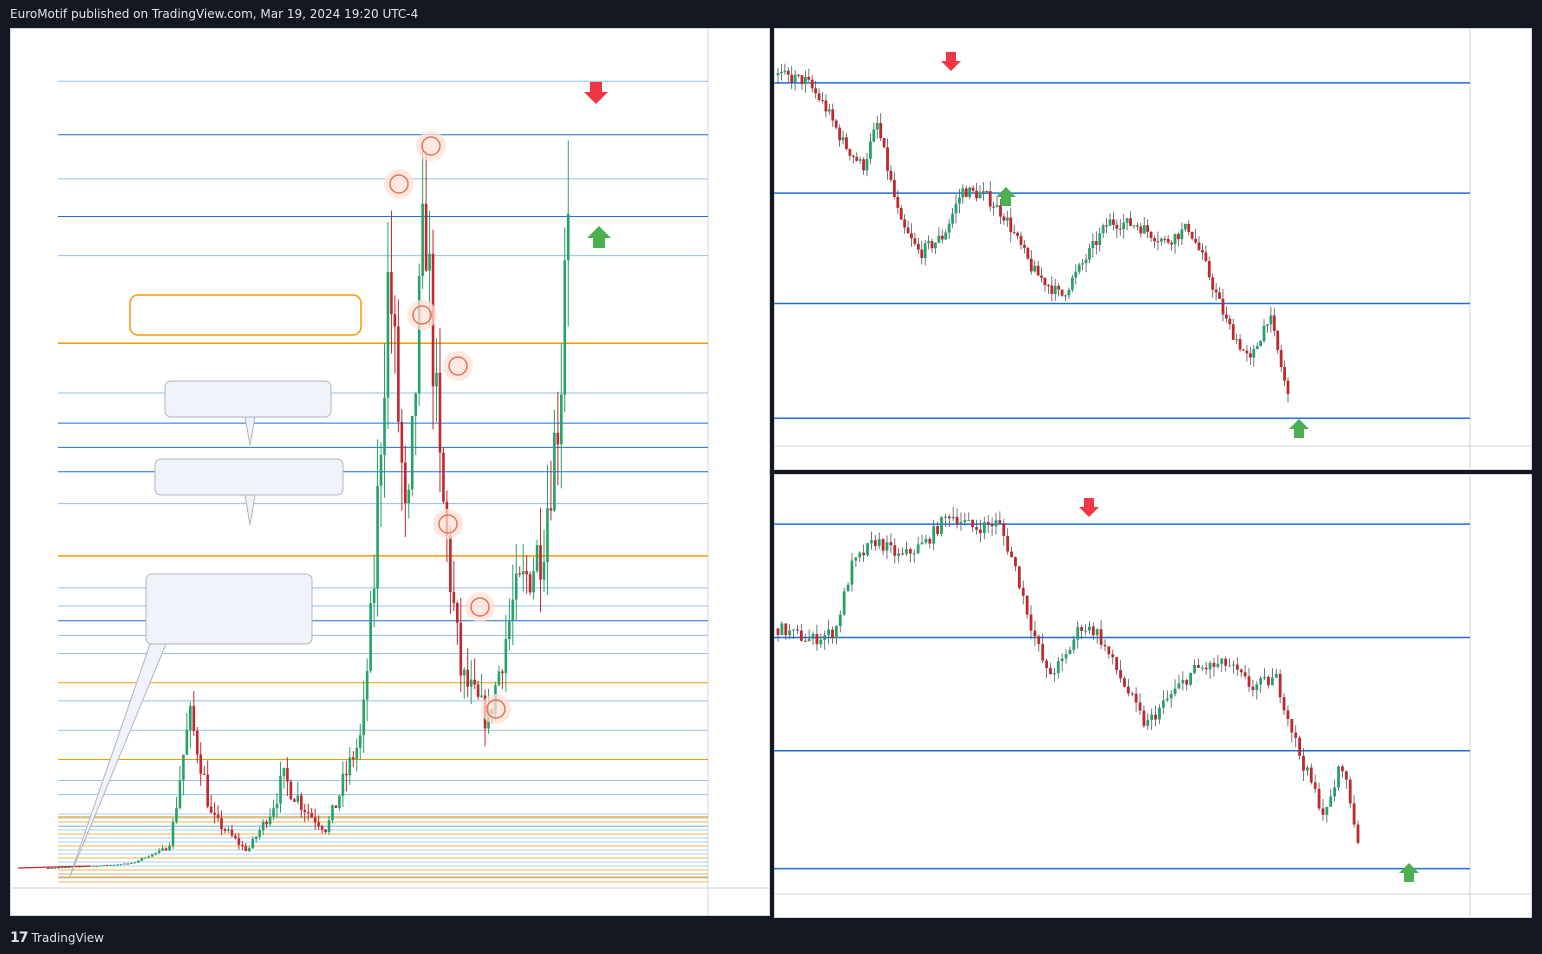  What do you see at coordinates (19, 938) in the screenshot?
I see `tradingview-logo-icon: 17` at bounding box center [19, 938].